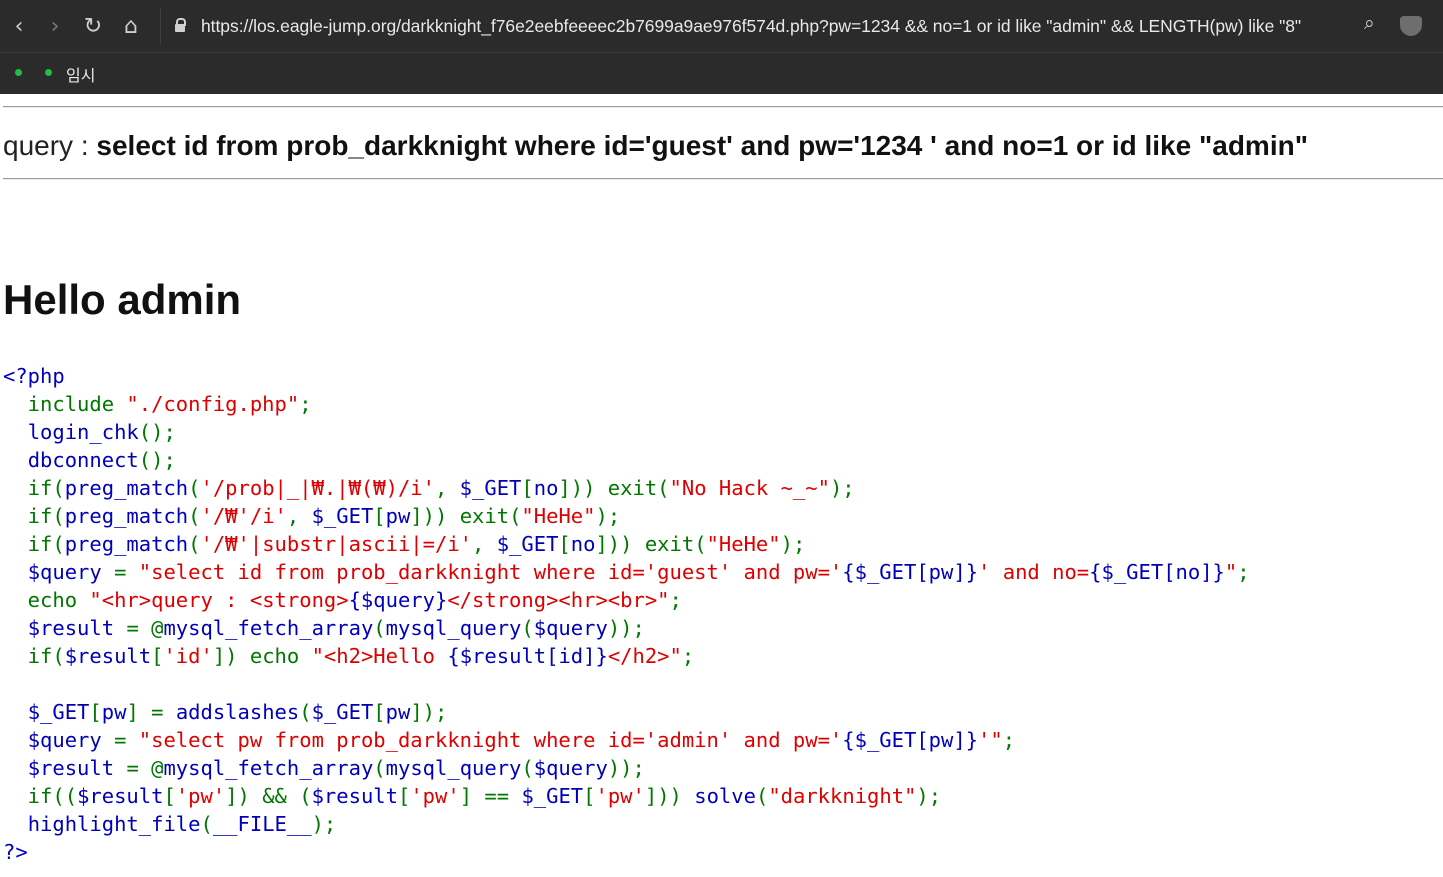 The image size is (1443, 877). Describe the element at coordinates (188, 656) in the screenshot. I see `code-token: 'id'` at that location.